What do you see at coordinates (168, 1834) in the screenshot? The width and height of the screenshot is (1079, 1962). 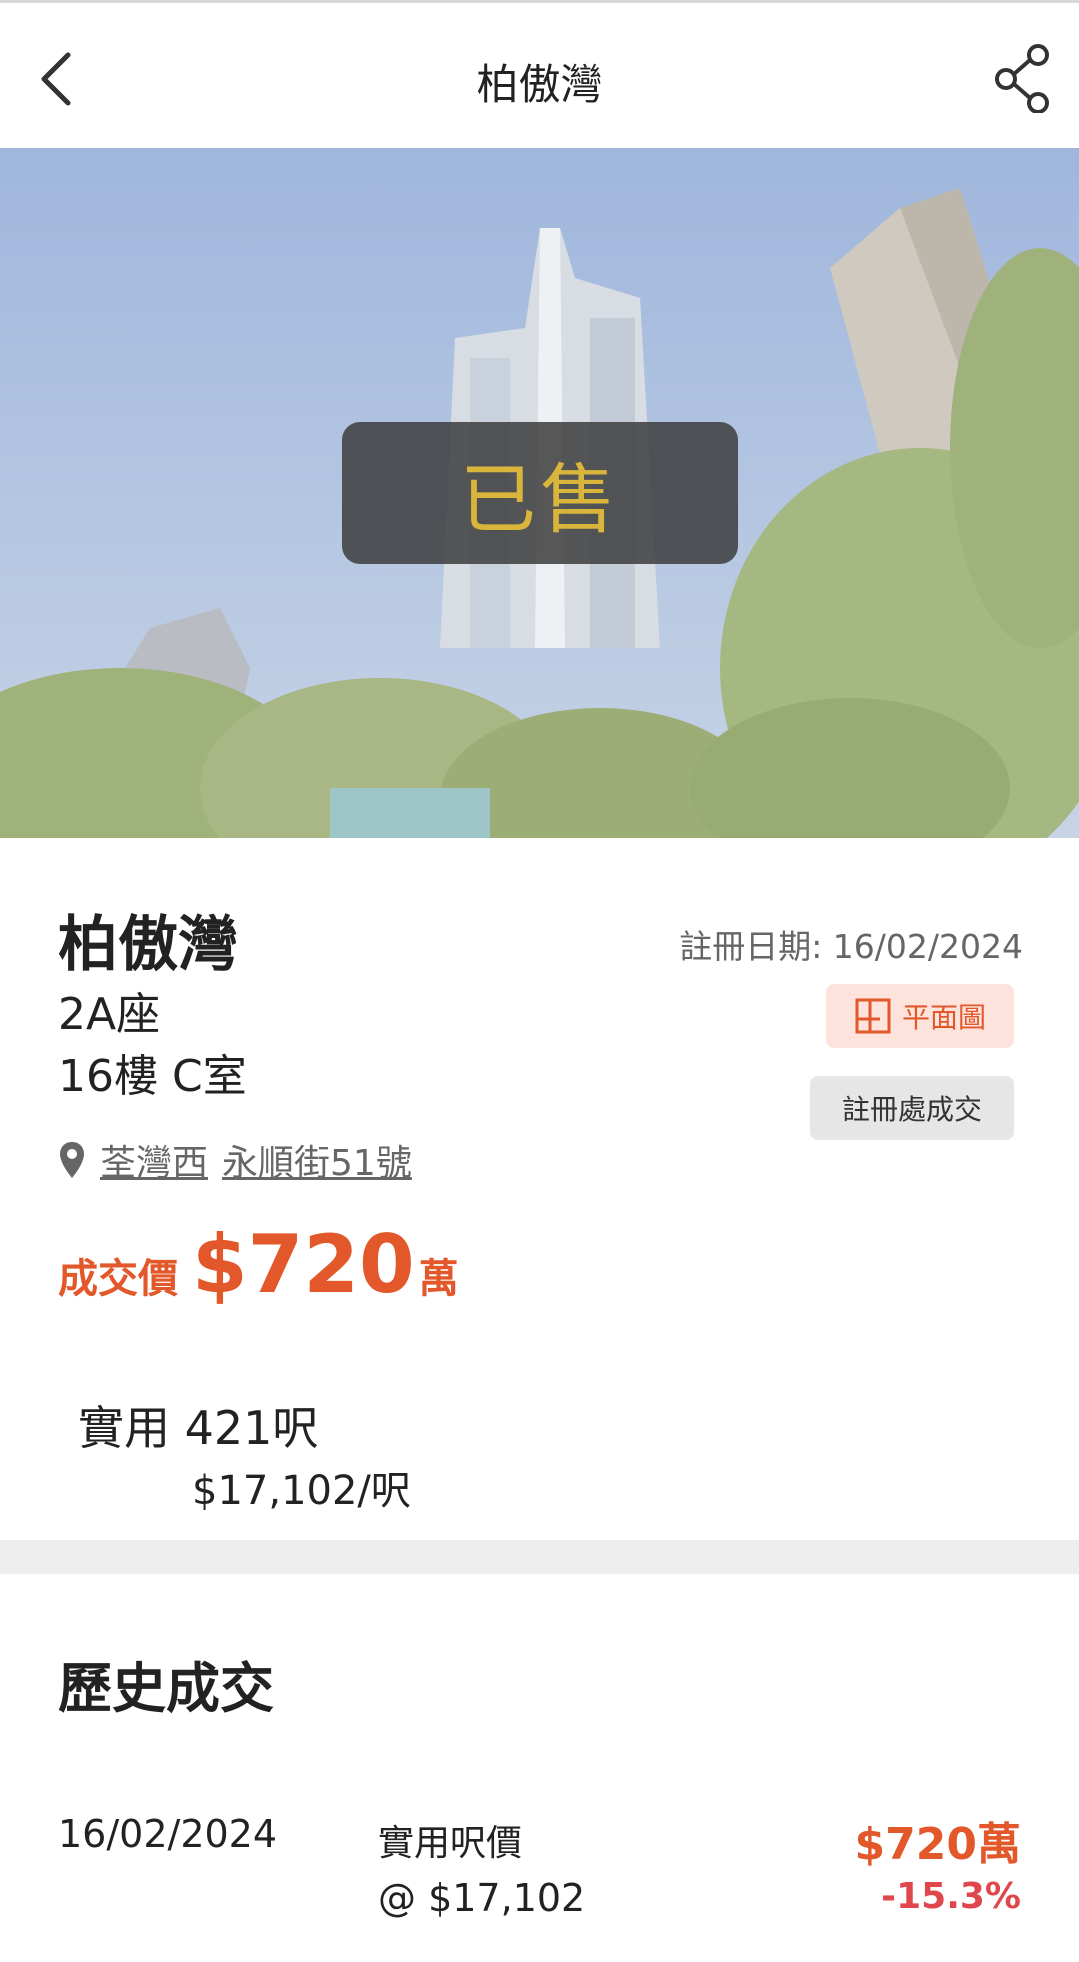 I see `history-date: 16/02/2024` at bounding box center [168, 1834].